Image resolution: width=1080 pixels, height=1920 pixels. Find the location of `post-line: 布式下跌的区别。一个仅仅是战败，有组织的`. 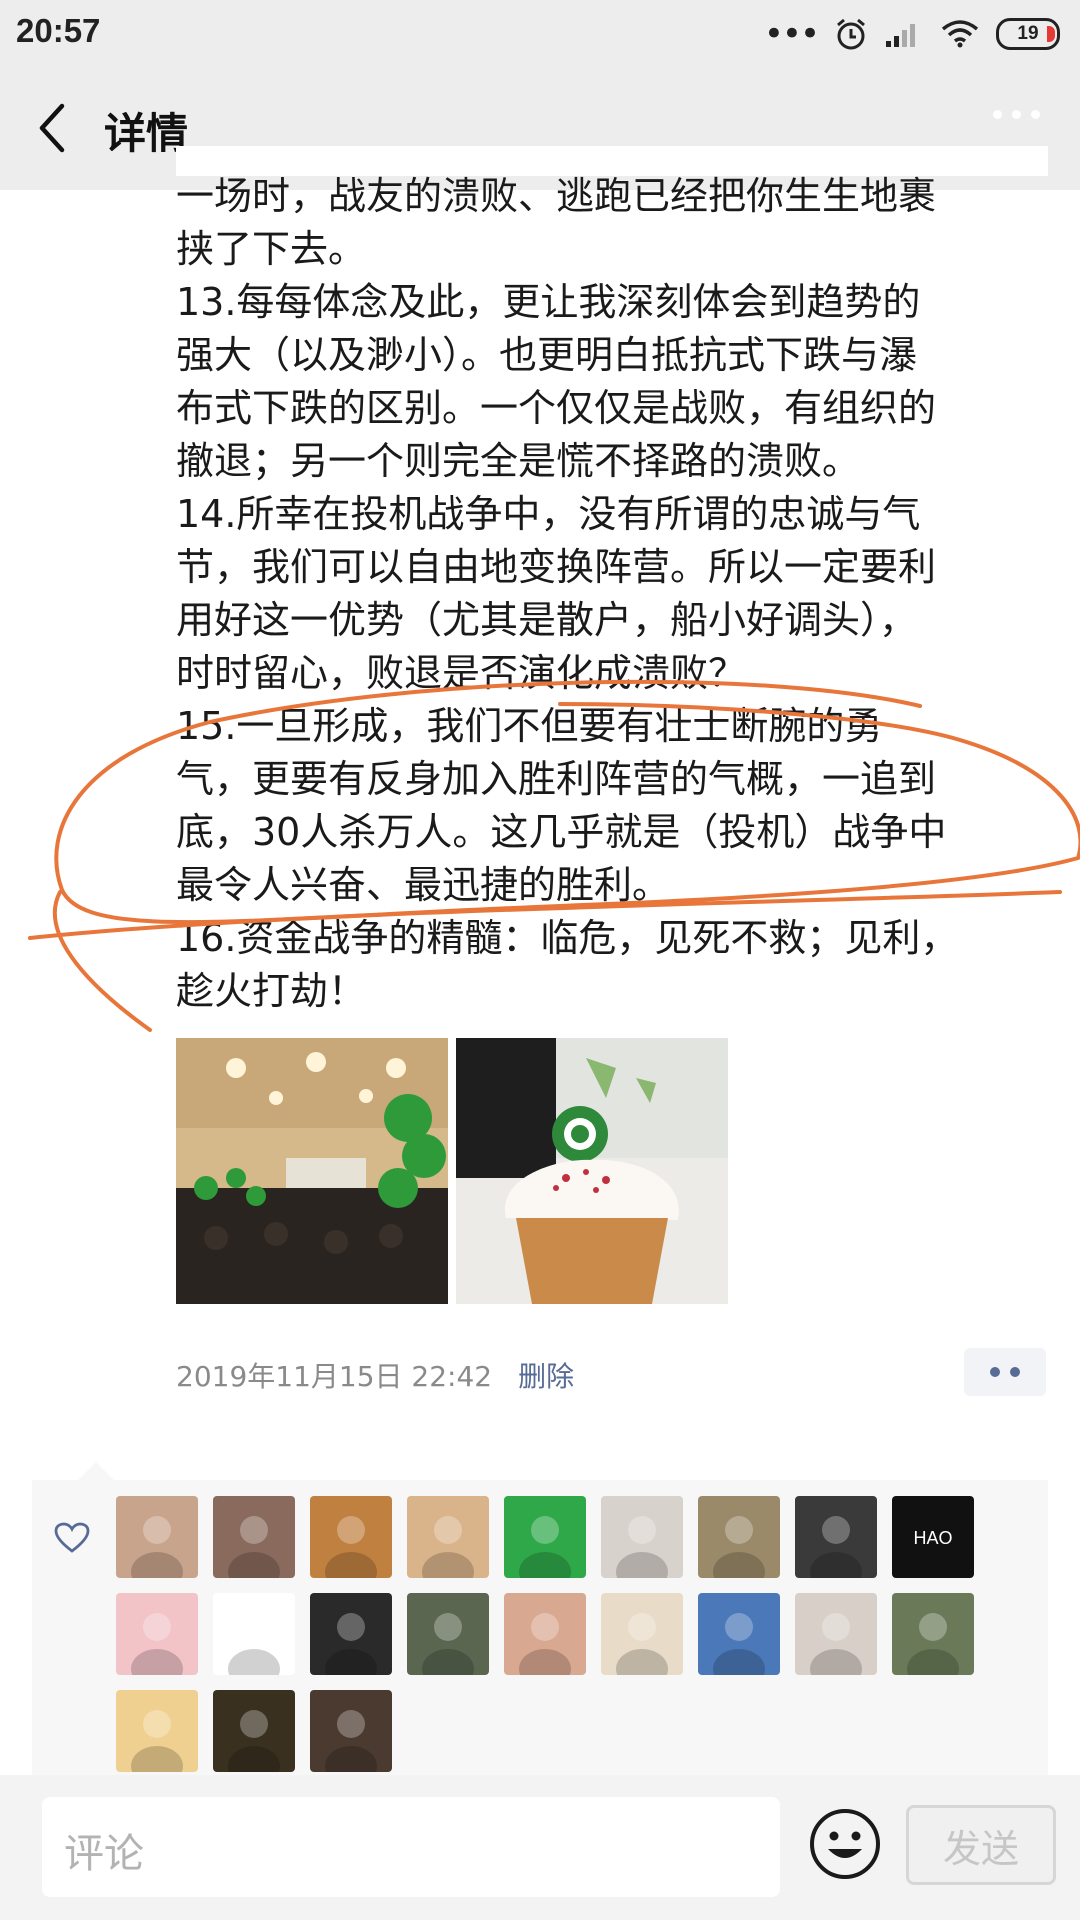

post-line: 布式下跌的区别。一个仅仅是战败，有组织的 is located at coordinates (556, 408).